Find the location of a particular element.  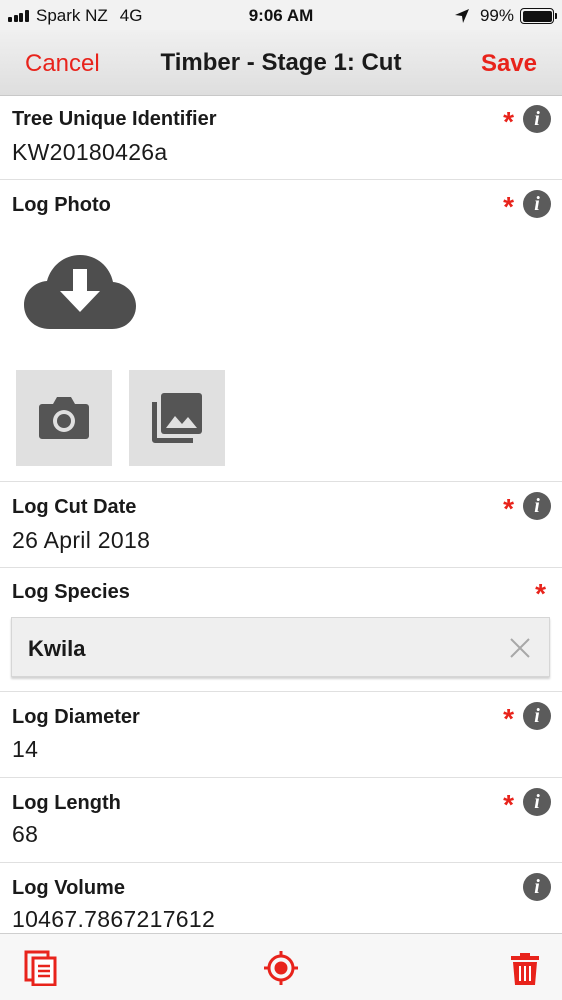

species-label: Log Species is located at coordinates (71, 592).